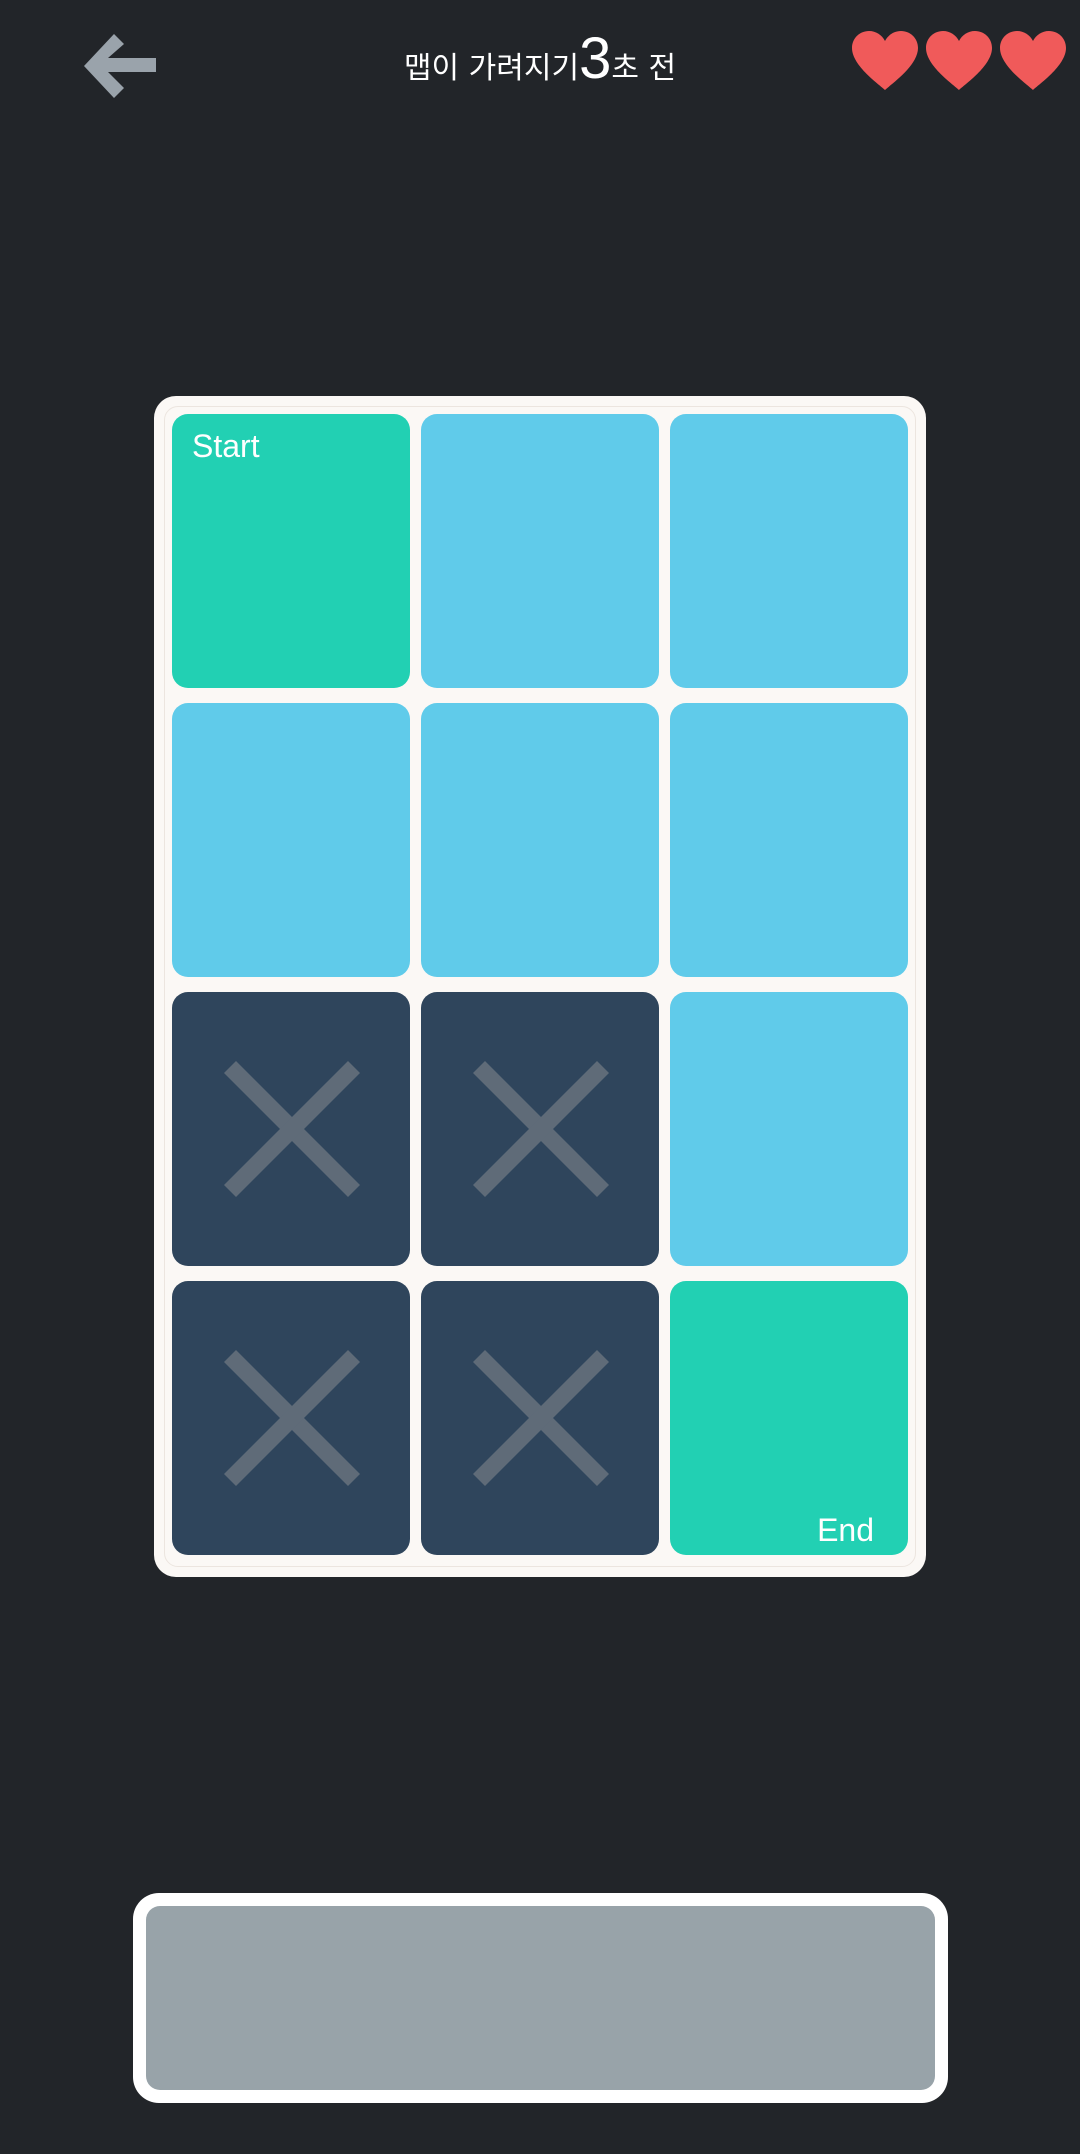  Describe the element at coordinates (644, 68) in the screenshot. I see `title-suffix: 초 전` at that location.